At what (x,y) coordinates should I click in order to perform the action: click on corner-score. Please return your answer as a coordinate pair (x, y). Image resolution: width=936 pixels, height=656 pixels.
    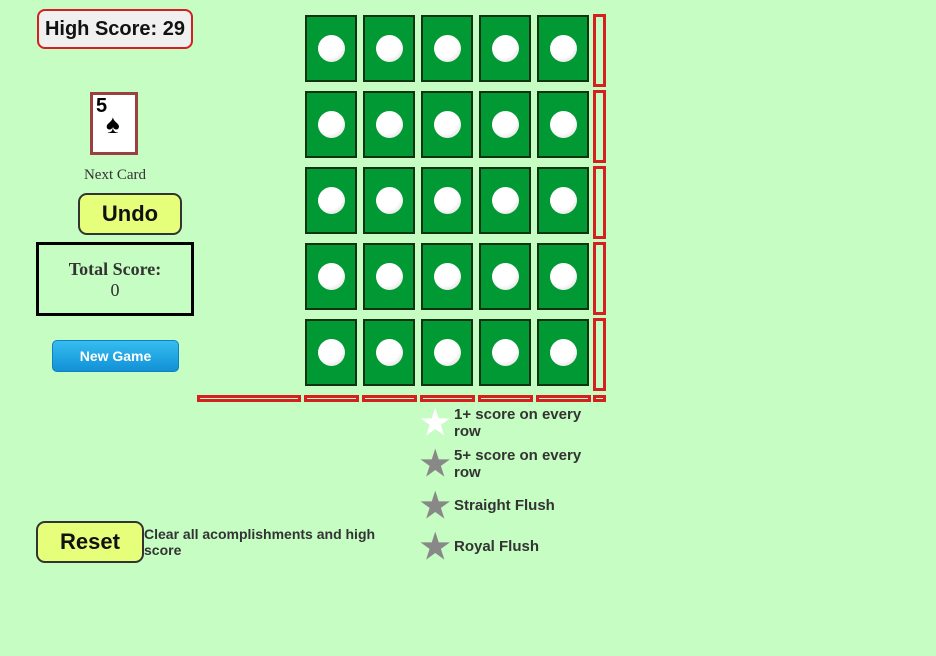
    Looking at the image, I should click on (599, 398).